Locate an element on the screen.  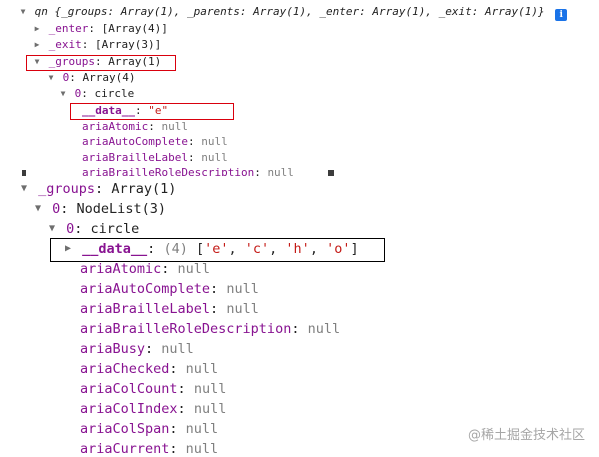
prop-row: ariaCurrent: null is located at coordinates (149, 449).